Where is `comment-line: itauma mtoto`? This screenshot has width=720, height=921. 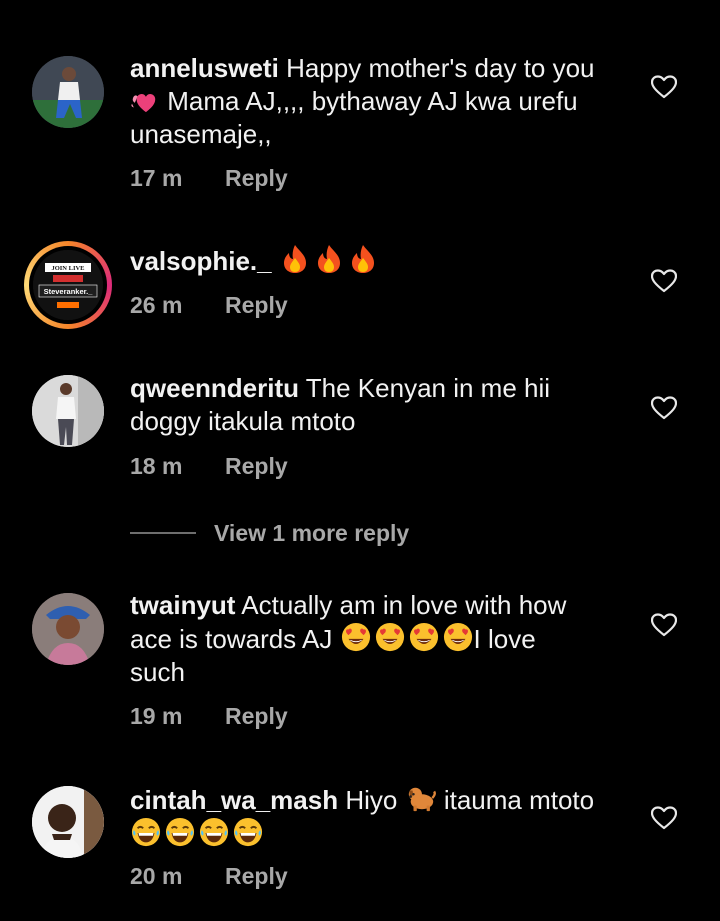
comment-line: itauma mtoto is located at coordinates (519, 800).